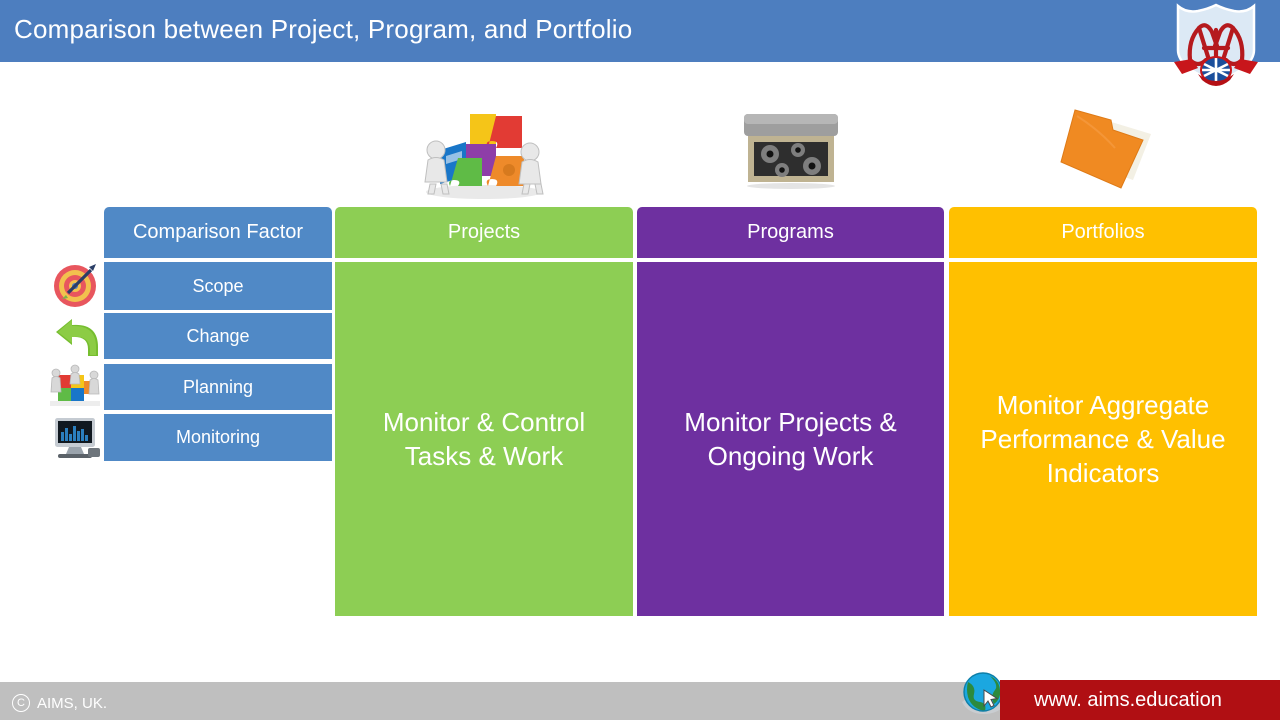 The width and height of the screenshot is (1280, 720). What do you see at coordinates (791, 150) in the screenshot?
I see `gear-box-icon` at bounding box center [791, 150].